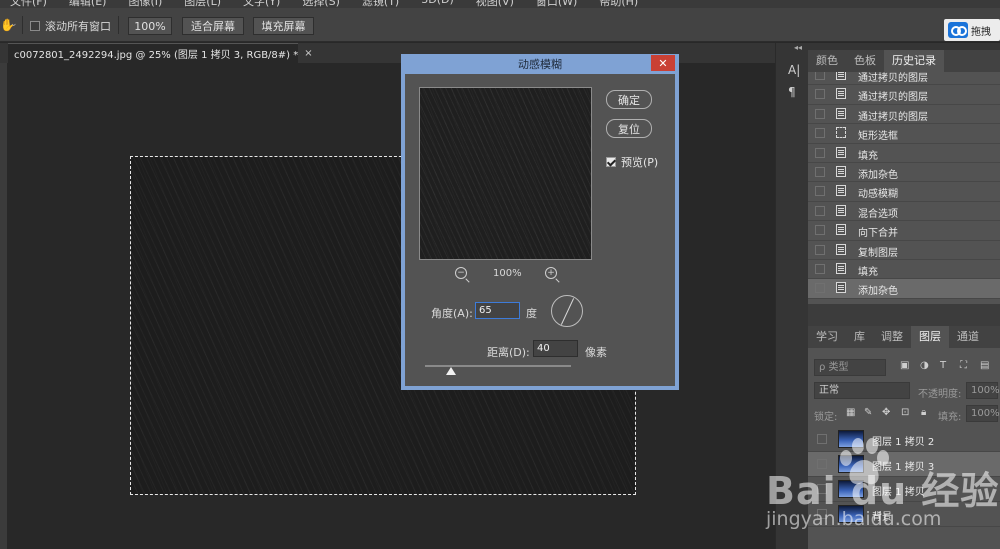 This screenshot has width=1000, height=549. I want to click on lock-artboard-icon: ⊡, so click(905, 412).